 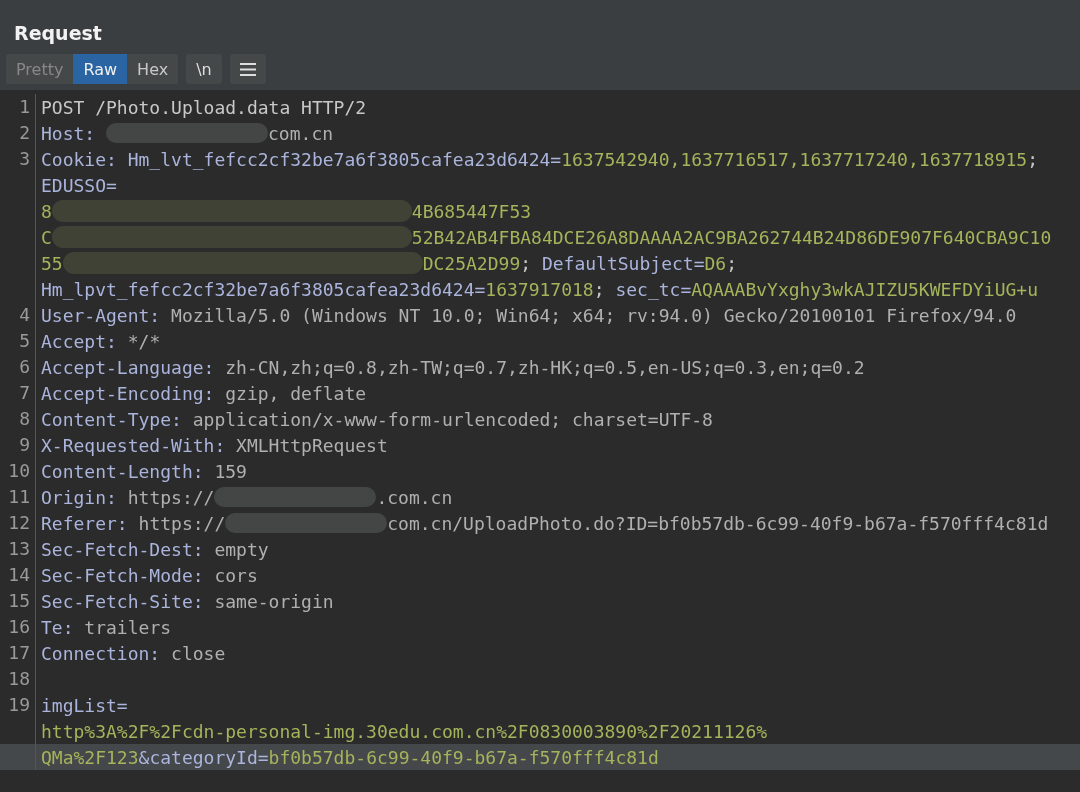 What do you see at coordinates (18, 627) in the screenshot?
I see `line-number: 16` at bounding box center [18, 627].